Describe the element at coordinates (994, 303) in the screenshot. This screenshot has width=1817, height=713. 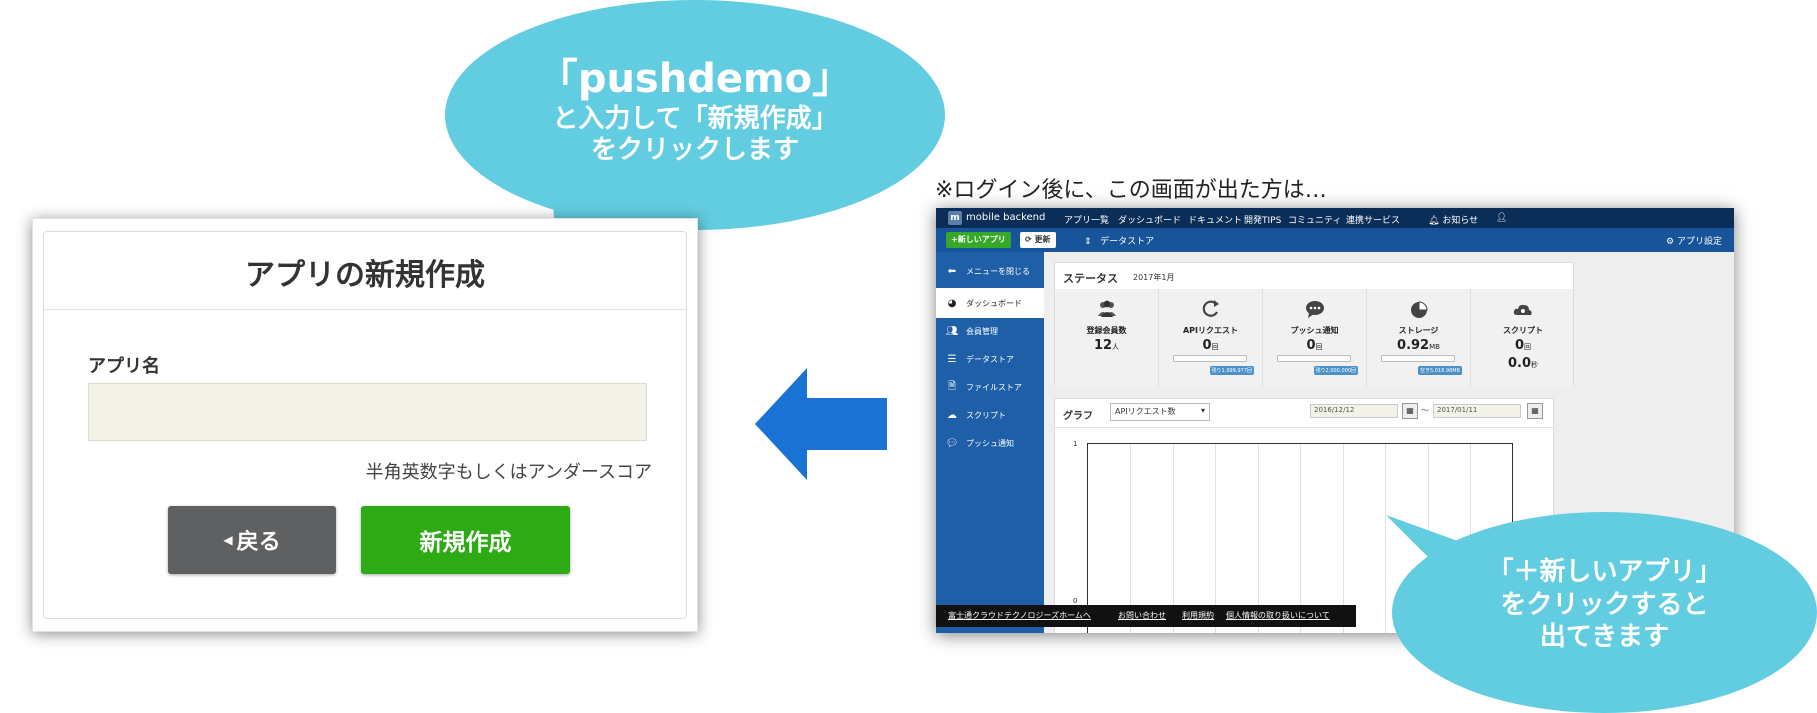
I see `sidebar-item-label: ダッシュボード` at that location.